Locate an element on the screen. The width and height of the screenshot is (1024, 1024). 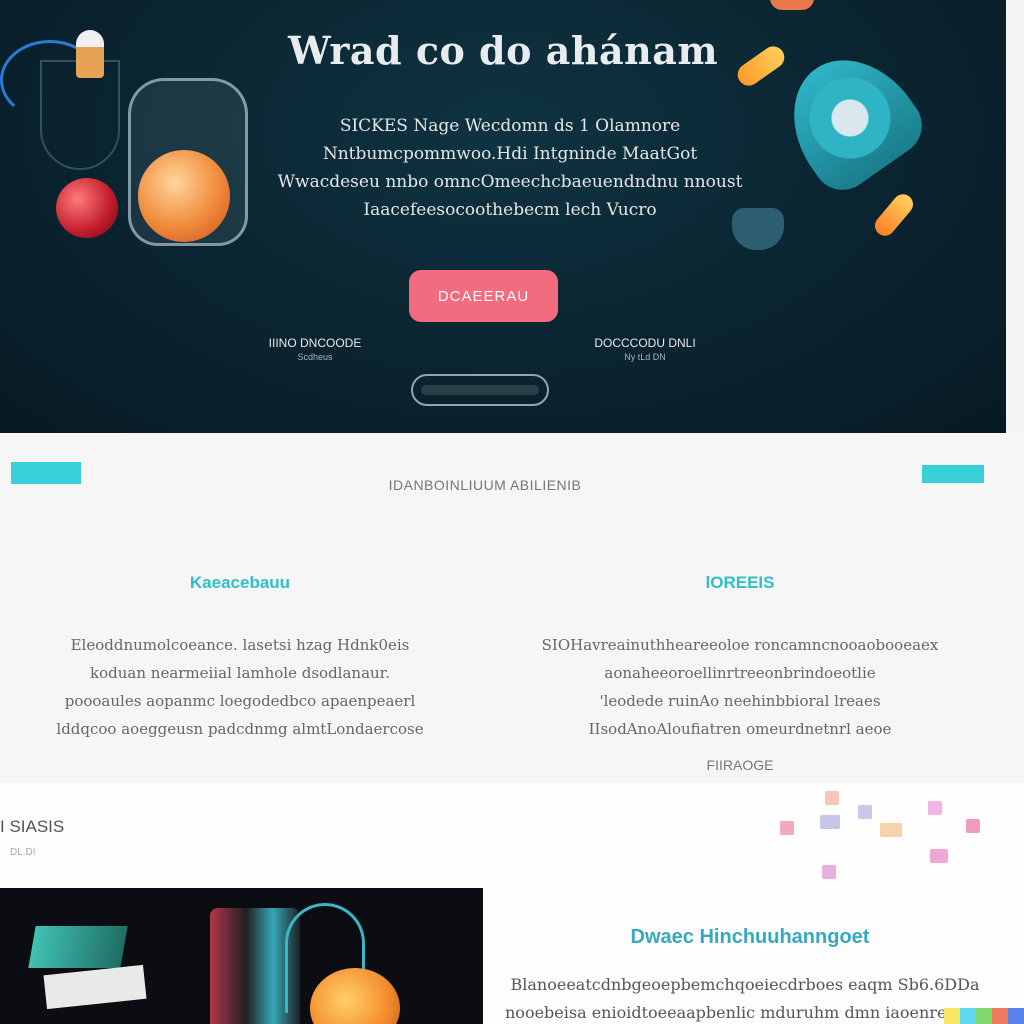
stat-value: IIINO DNCOODE is located at coordinates (315, 343).